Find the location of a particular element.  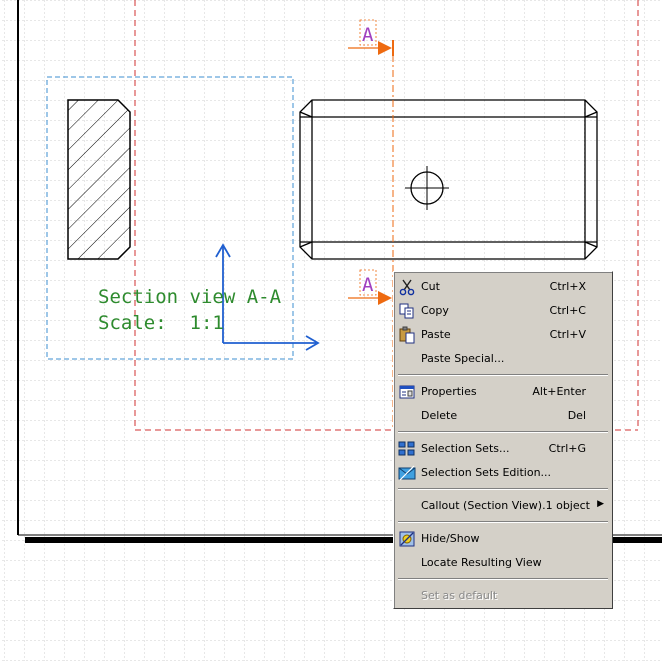

menu-item-label: Hide/Show is located at coordinates (450, 538).